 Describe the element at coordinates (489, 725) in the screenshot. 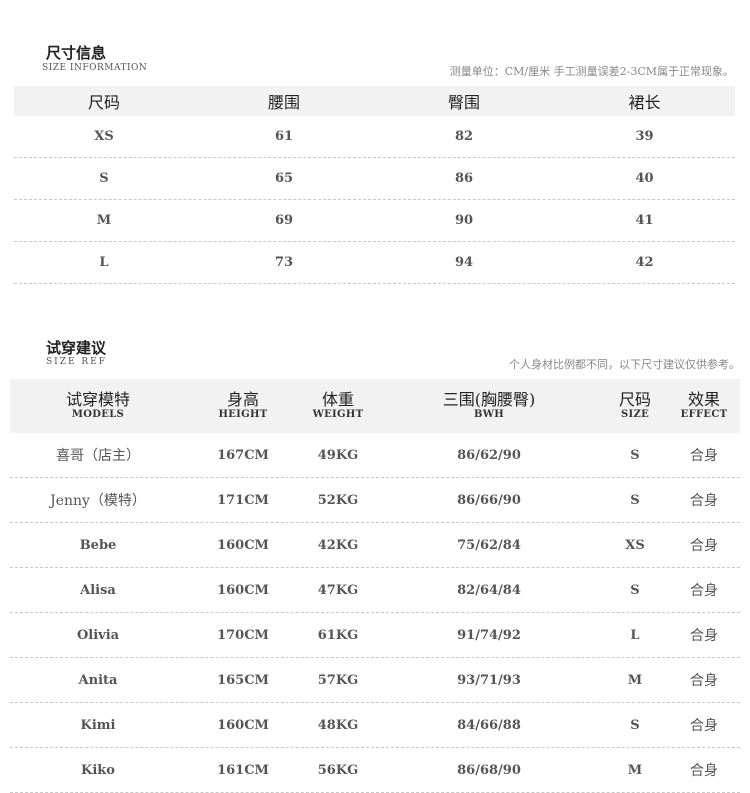

I see `cell-bwh: 84/66/88` at that location.